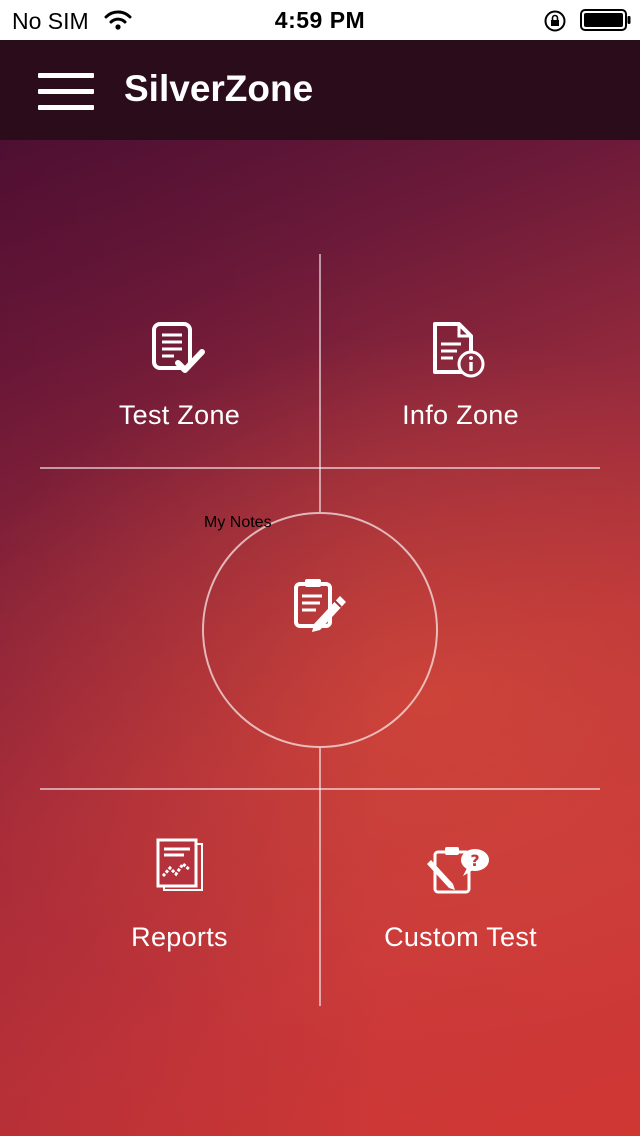 This screenshot has width=640, height=1136. I want to click on info-zone-tile: Info Zone, so click(460, 360).